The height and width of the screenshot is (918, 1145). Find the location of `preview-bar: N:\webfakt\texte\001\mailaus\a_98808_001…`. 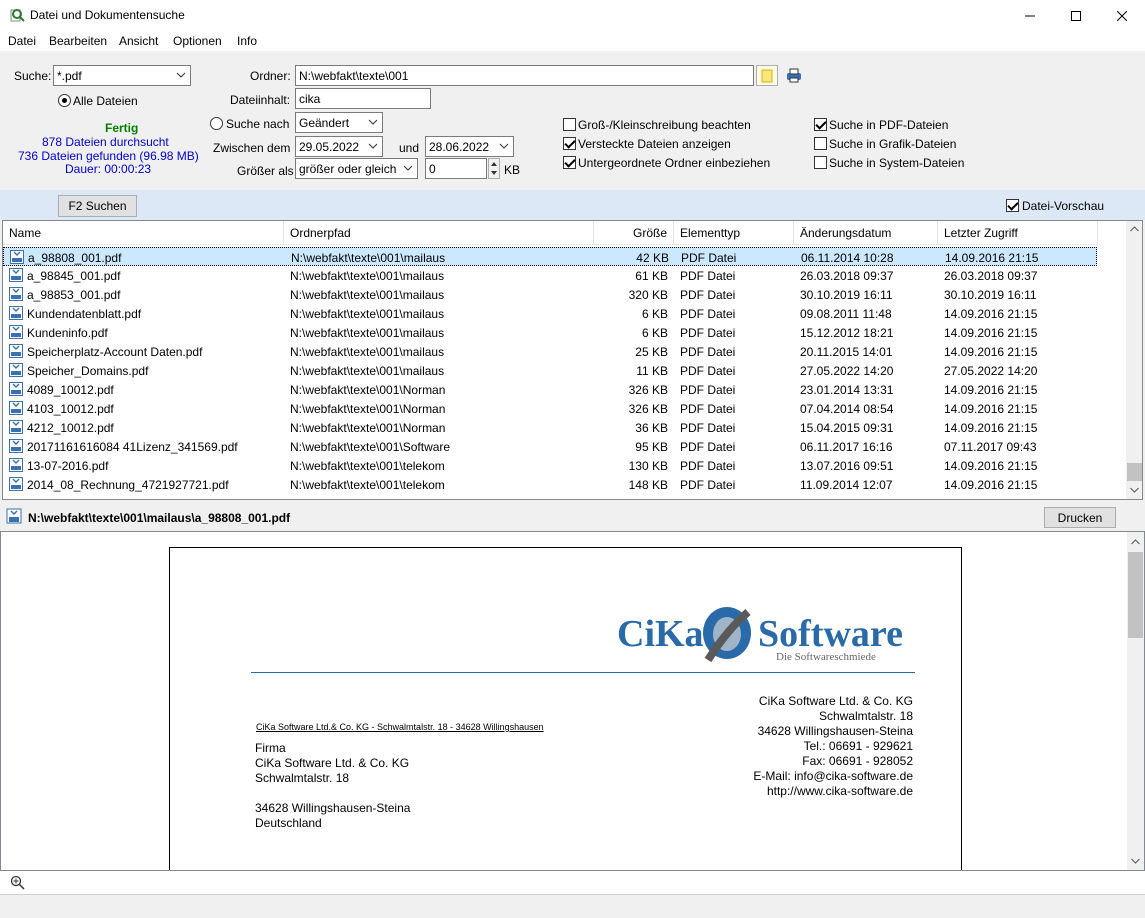

preview-bar: N:\webfakt\texte\001\mailaus\a_98808_001… is located at coordinates (572, 518).